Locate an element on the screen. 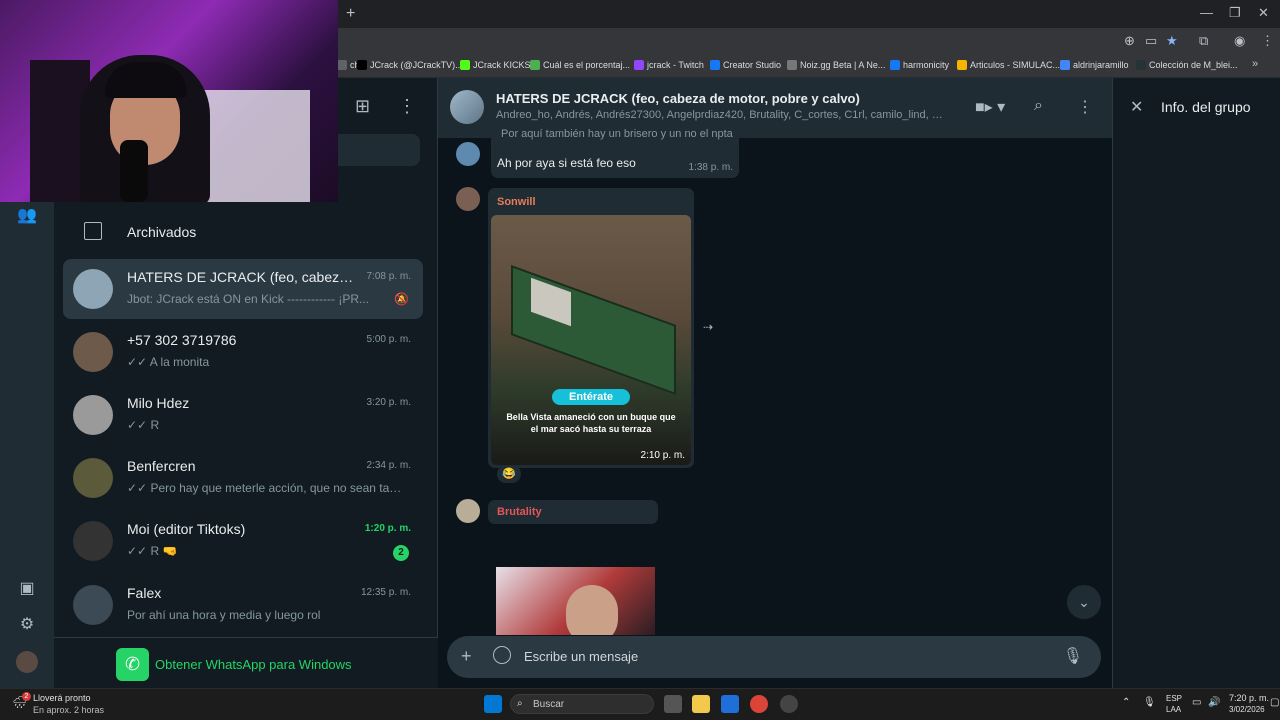 The width and height of the screenshot is (1280, 720). close-icon: ✕ is located at coordinates (1136, 107).